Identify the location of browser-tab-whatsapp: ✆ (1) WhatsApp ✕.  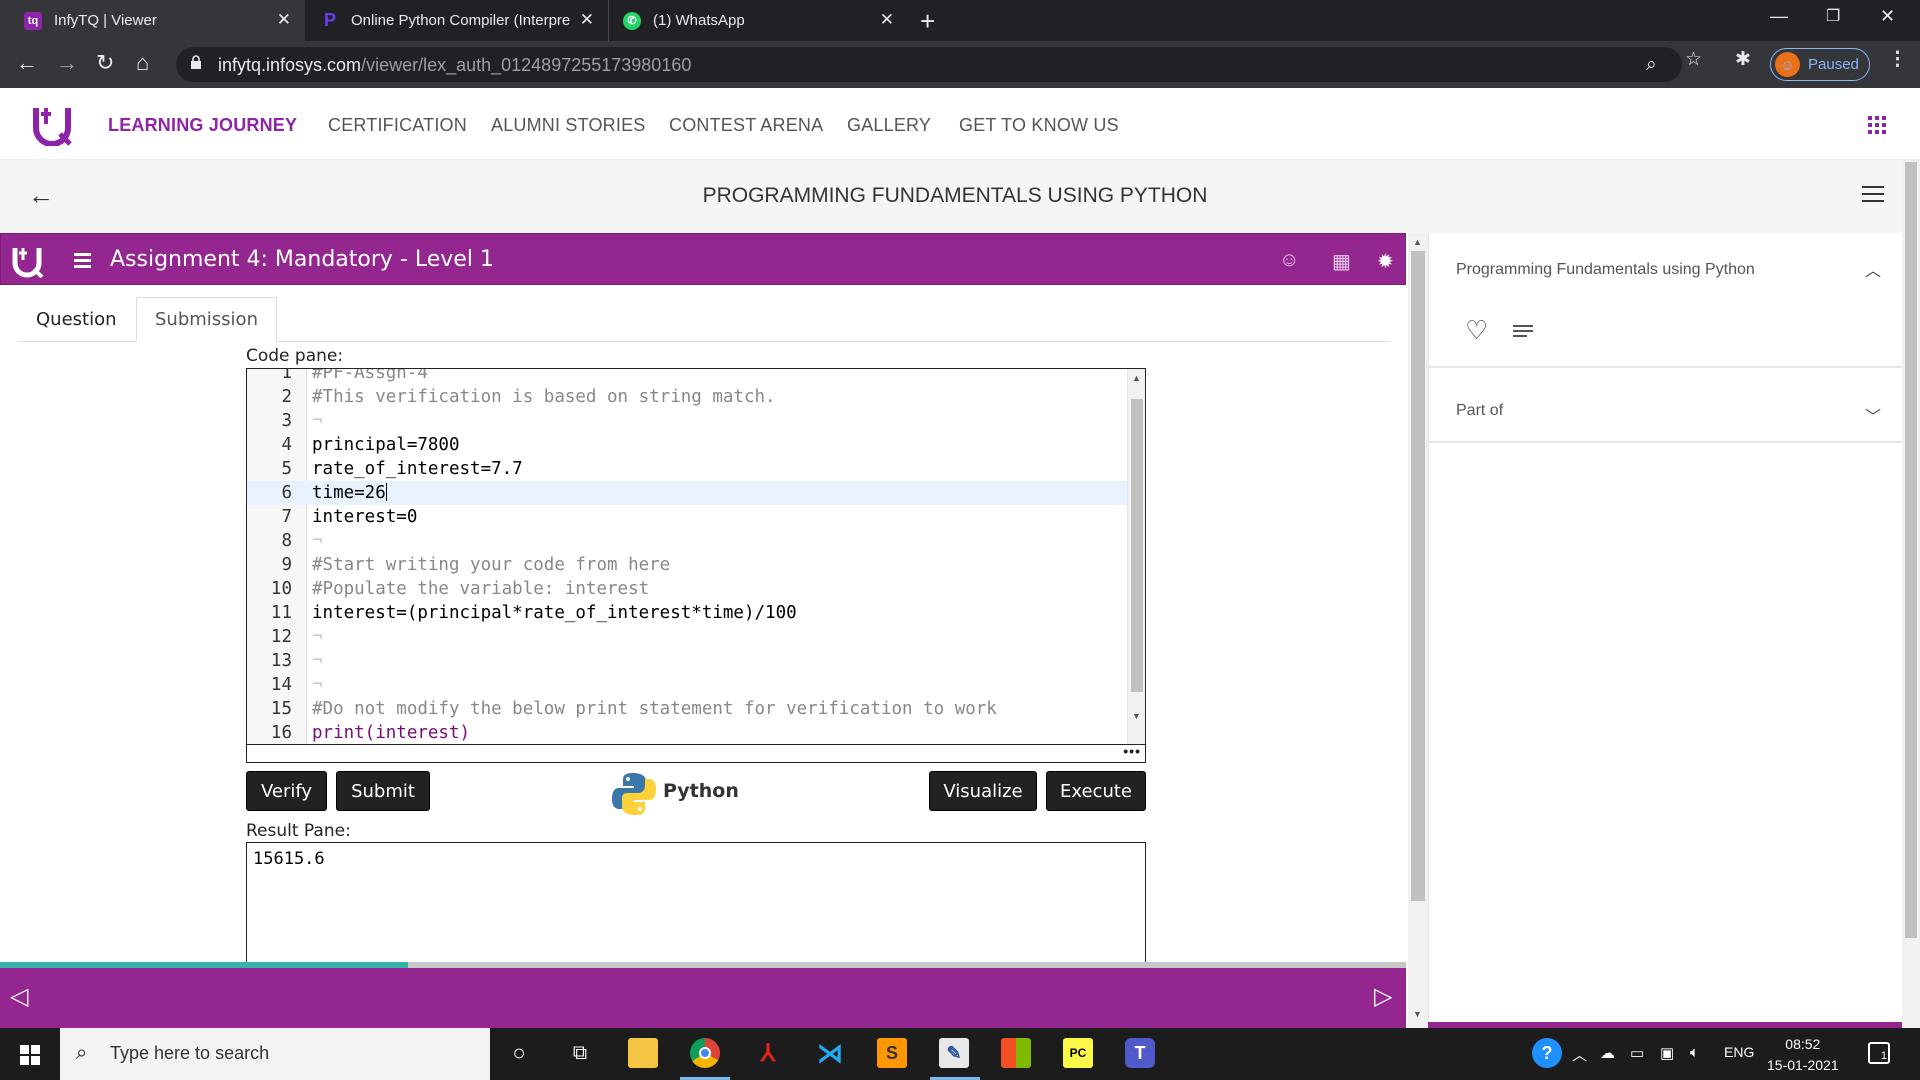
(758, 20).